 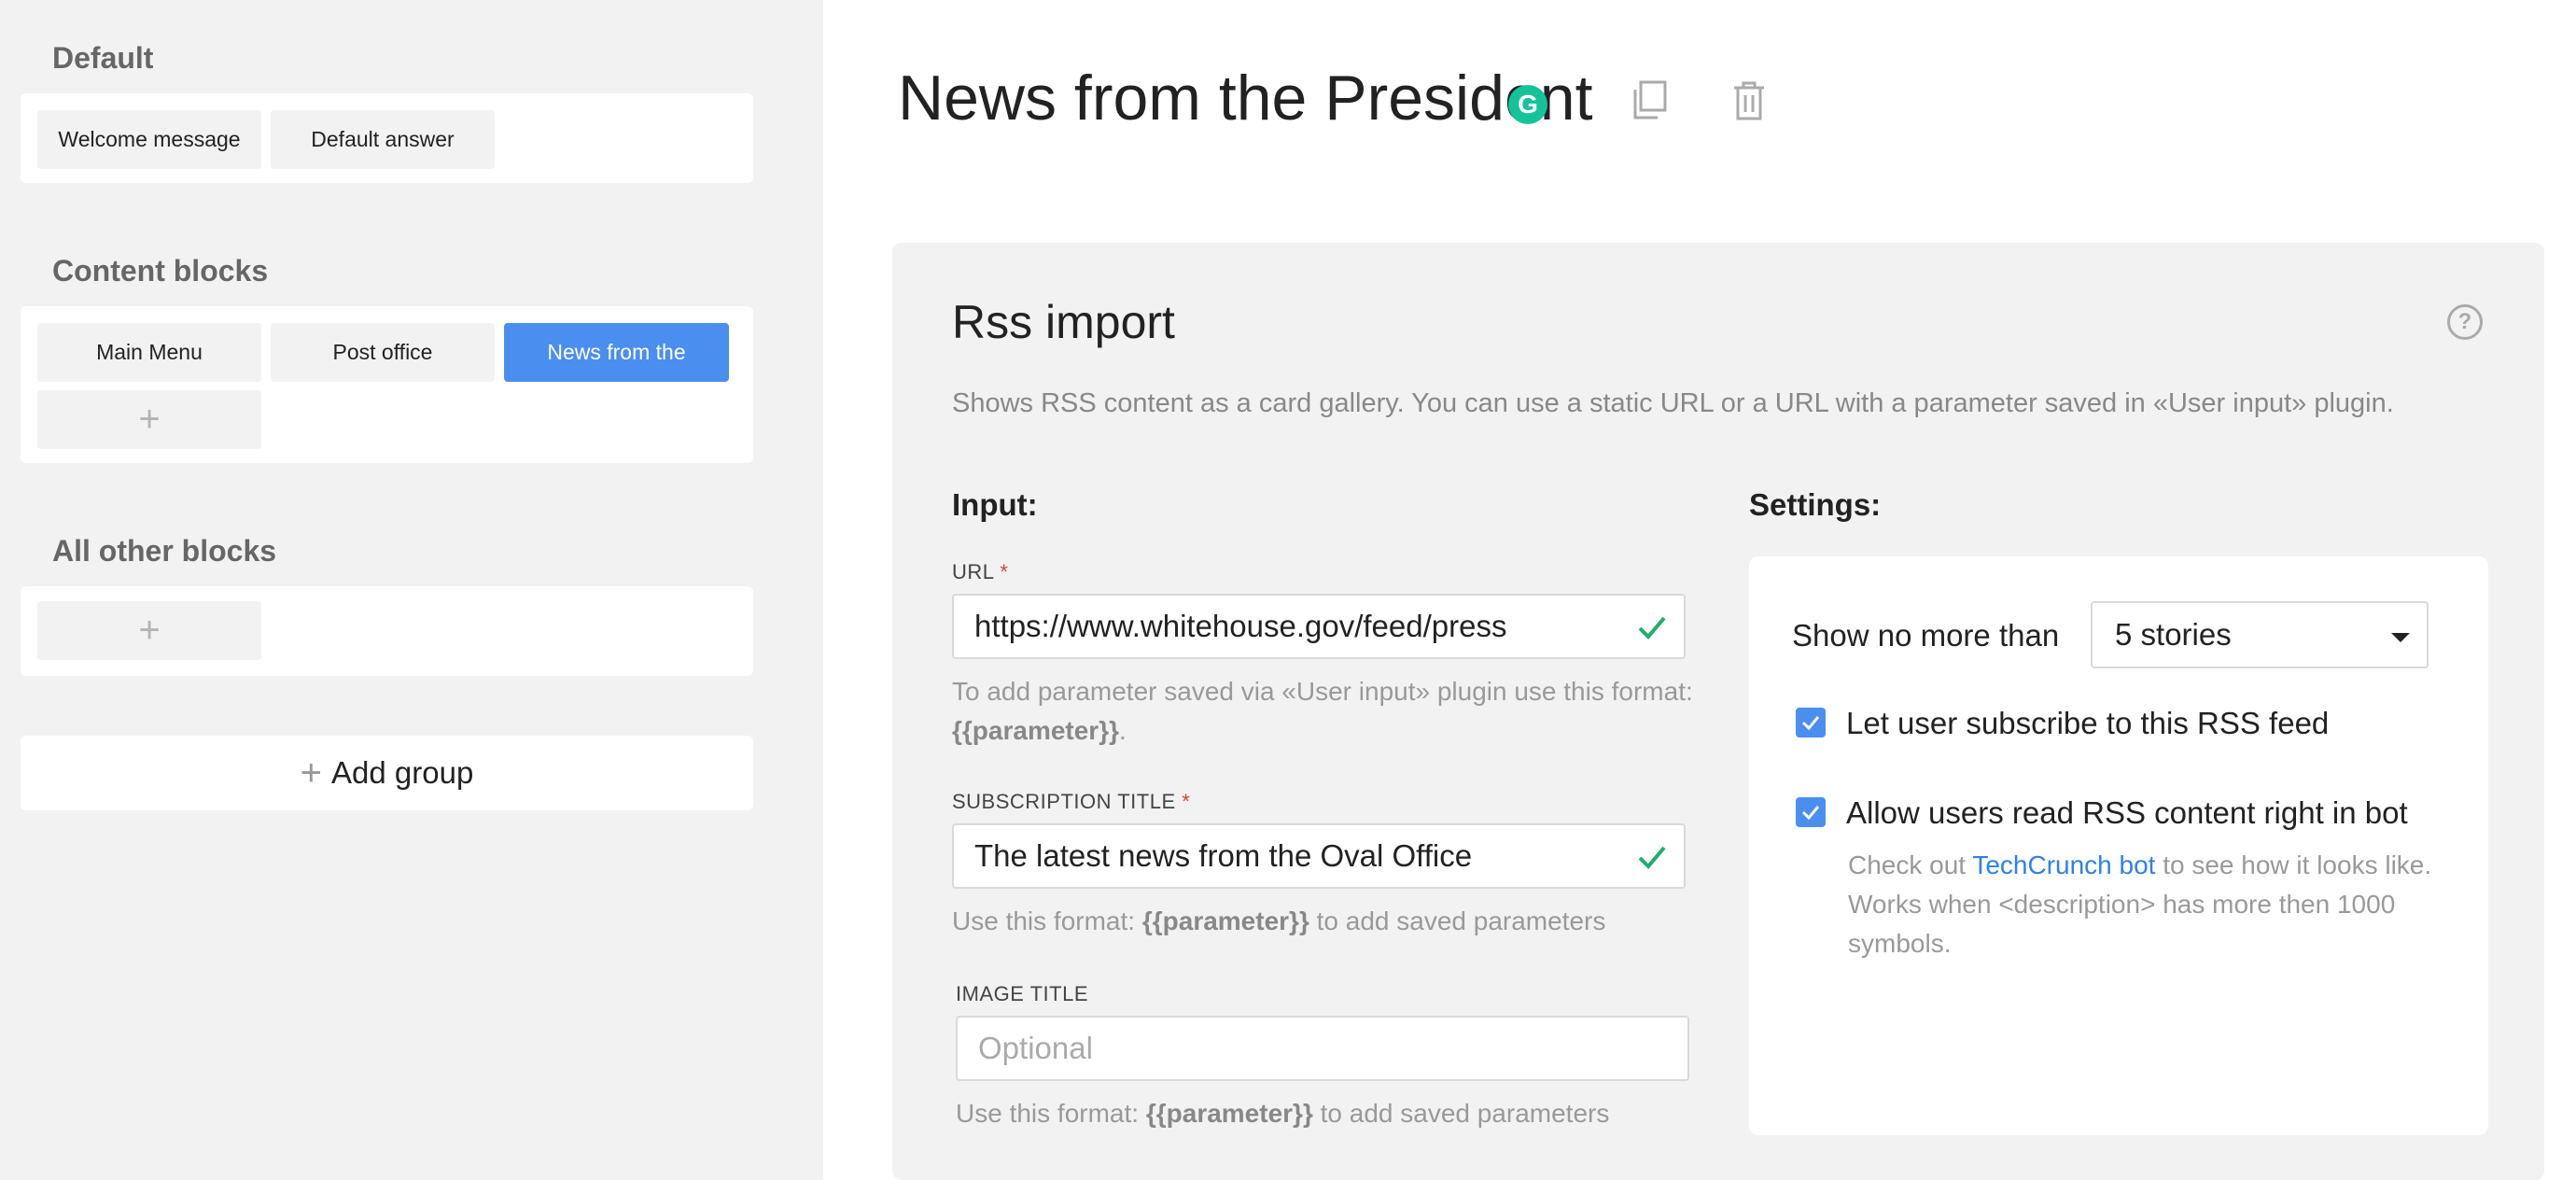 I want to click on group-box-all-other-blocks: +, so click(x=387, y=631).